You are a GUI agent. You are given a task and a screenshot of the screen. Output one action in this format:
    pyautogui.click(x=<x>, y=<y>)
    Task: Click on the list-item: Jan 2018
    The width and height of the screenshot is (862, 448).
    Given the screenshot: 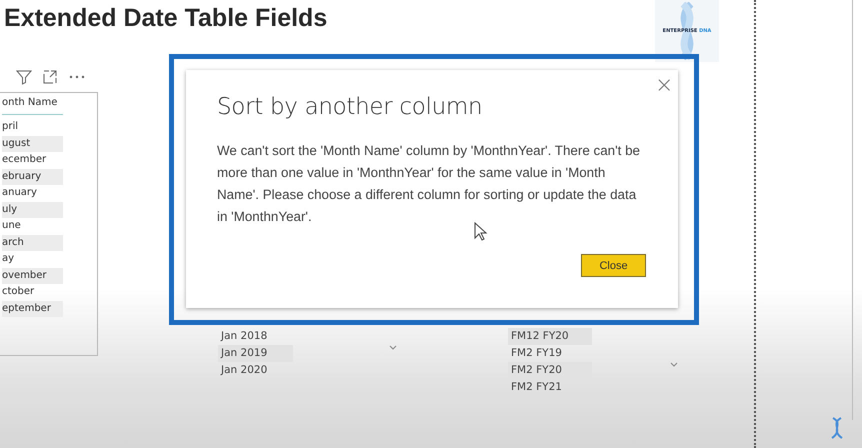 What is the action you would take?
    pyautogui.click(x=255, y=336)
    